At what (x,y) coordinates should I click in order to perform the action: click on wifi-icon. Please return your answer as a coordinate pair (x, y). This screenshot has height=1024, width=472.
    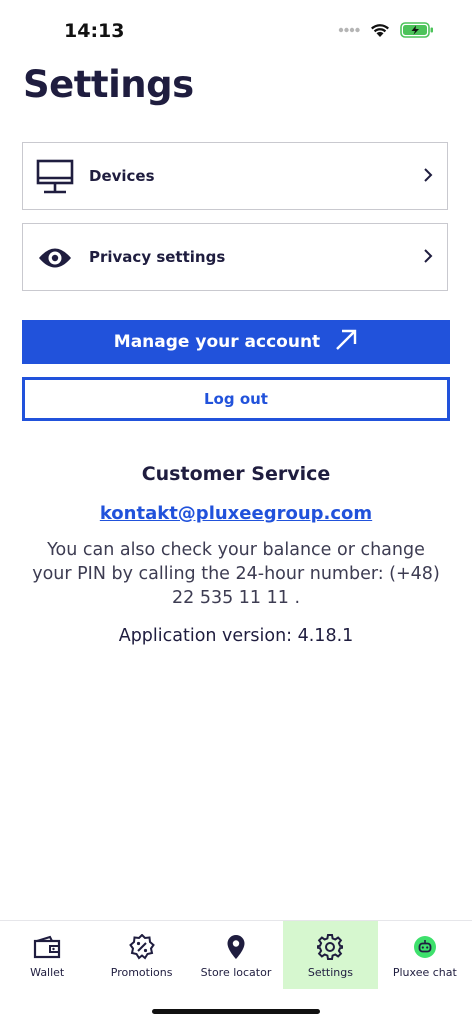
    Looking at the image, I should click on (380, 30).